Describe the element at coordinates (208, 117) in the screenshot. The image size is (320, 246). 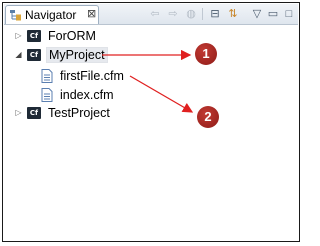
I see `callout-badge-2: 2` at that location.